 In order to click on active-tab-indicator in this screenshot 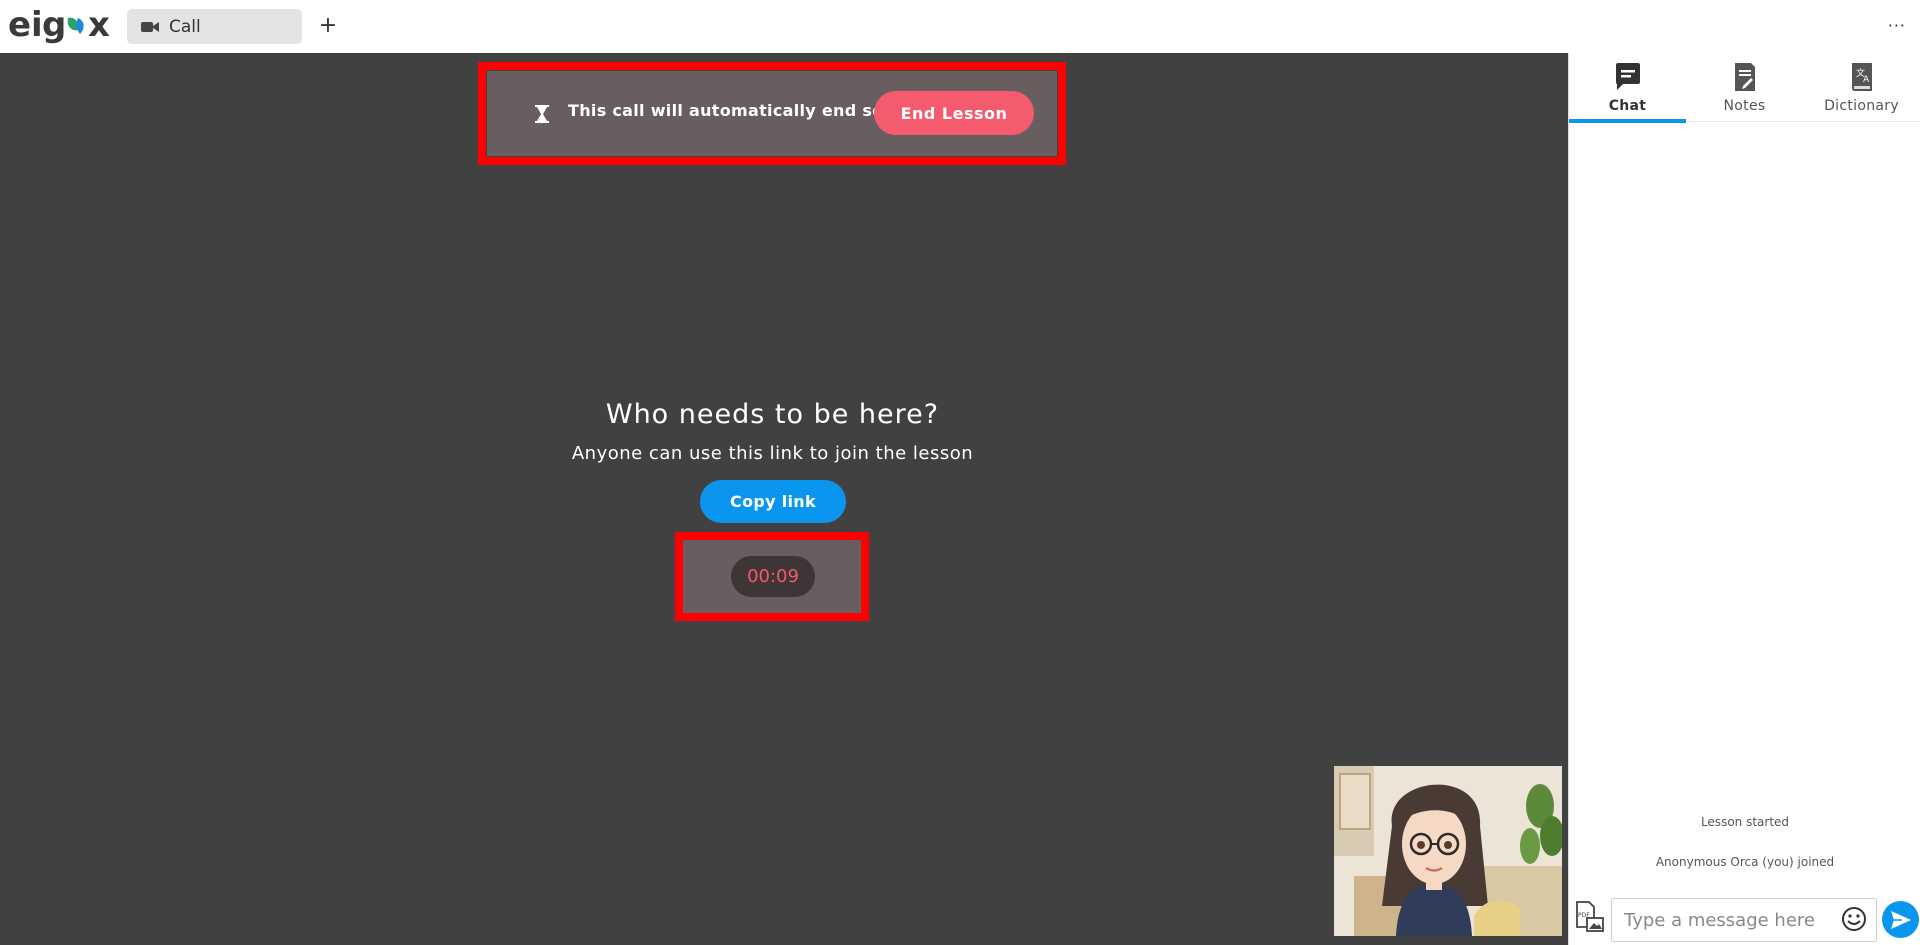, I will do `click(1627, 121)`.